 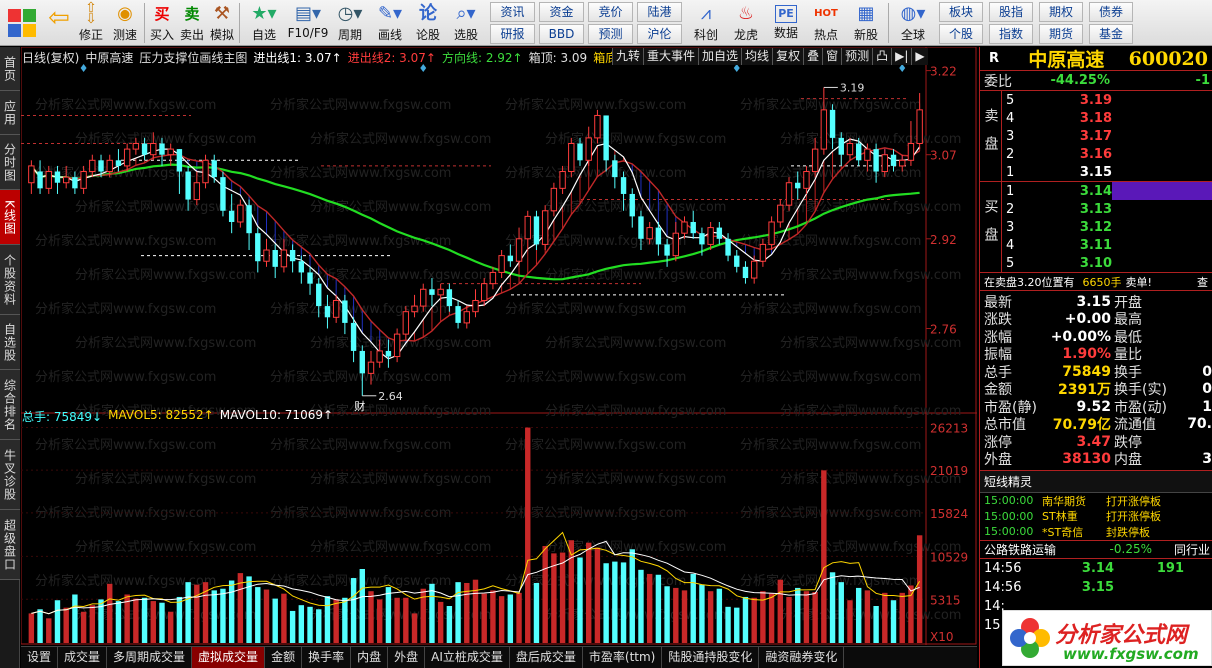 What do you see at coordinates (882, 56) in the screenshot?
I see `chart-tool-8: 凸` at bounding box center [882, 56].